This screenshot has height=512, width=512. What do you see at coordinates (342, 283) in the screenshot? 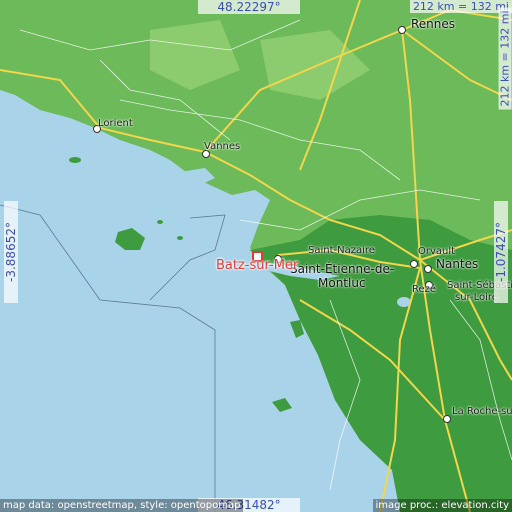
I see `montluc-label: Montluc` at bounding box center [342, 283].